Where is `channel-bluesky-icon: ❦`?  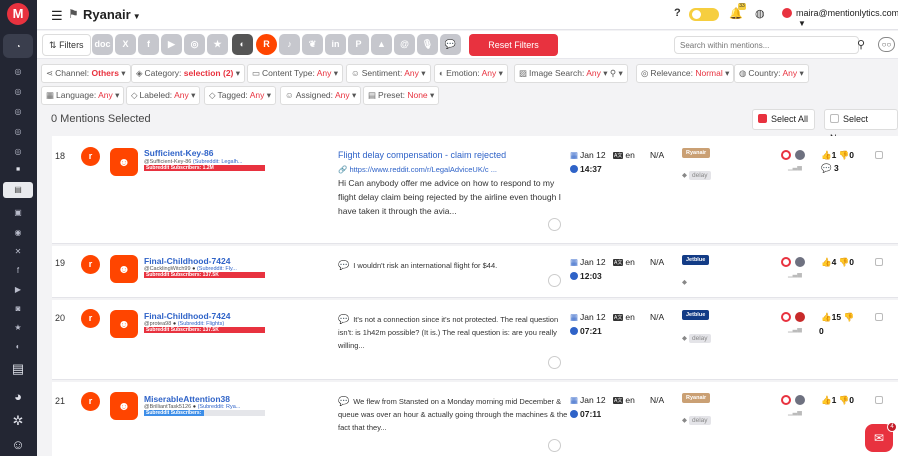 channel-bluesky-icon: ❦ is located at coordinates (312, 44).